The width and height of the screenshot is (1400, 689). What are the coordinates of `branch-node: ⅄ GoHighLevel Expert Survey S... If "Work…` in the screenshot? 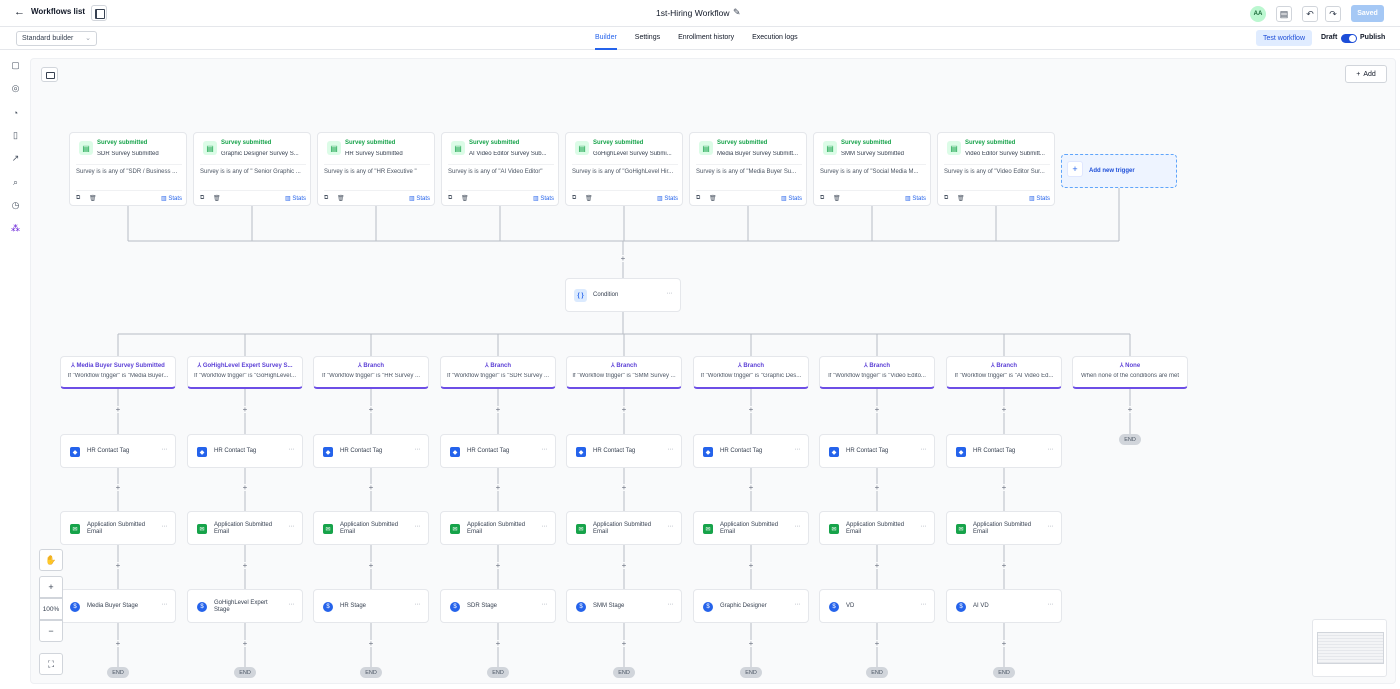 It's located at (245, 372).